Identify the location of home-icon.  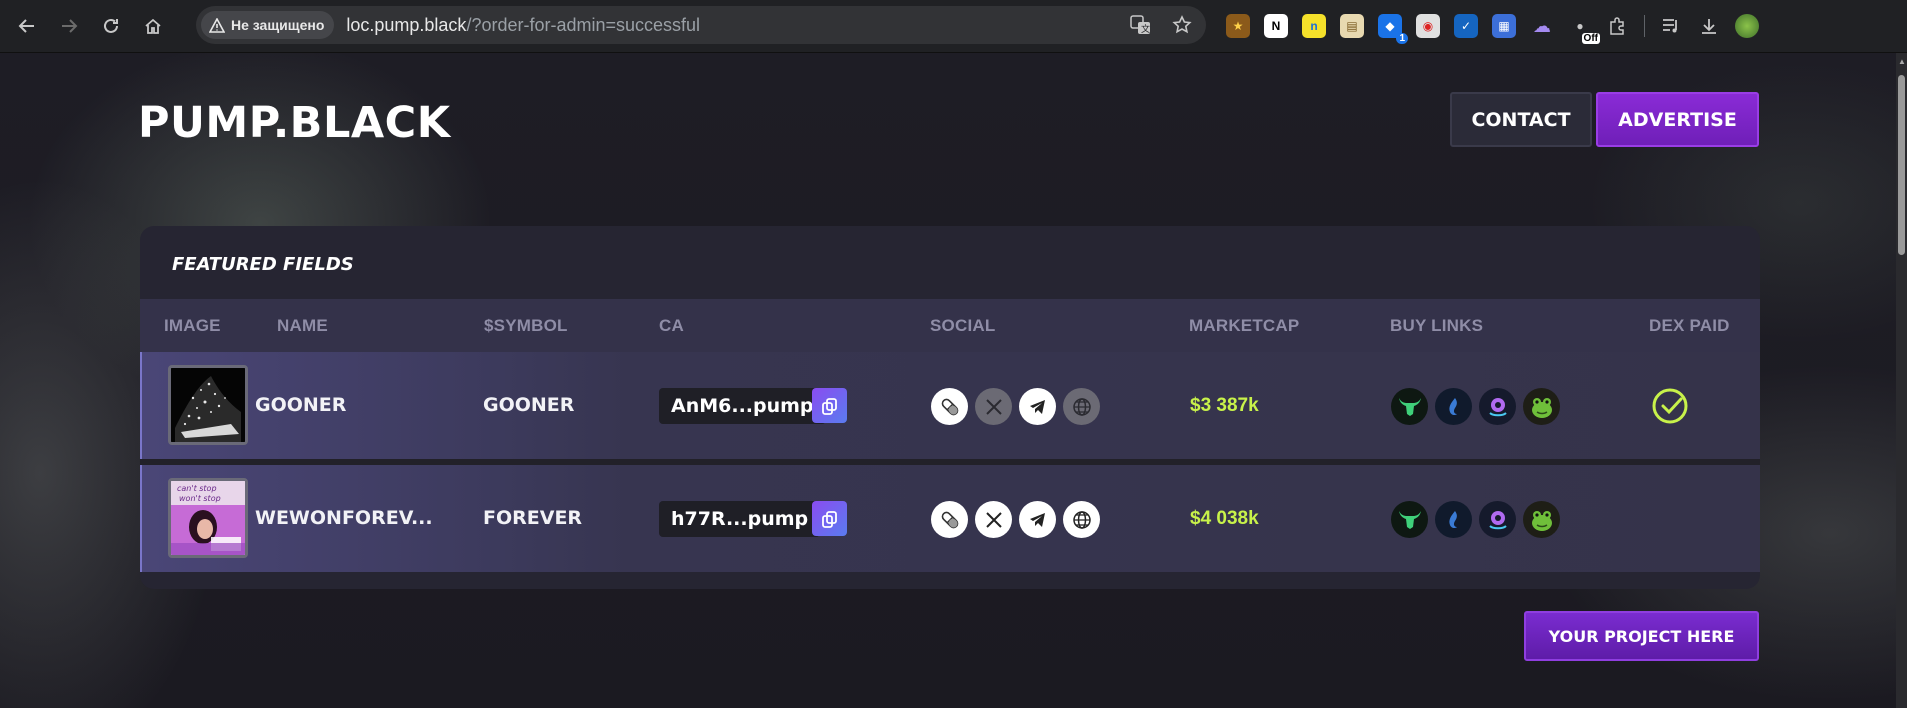
(153, 26).